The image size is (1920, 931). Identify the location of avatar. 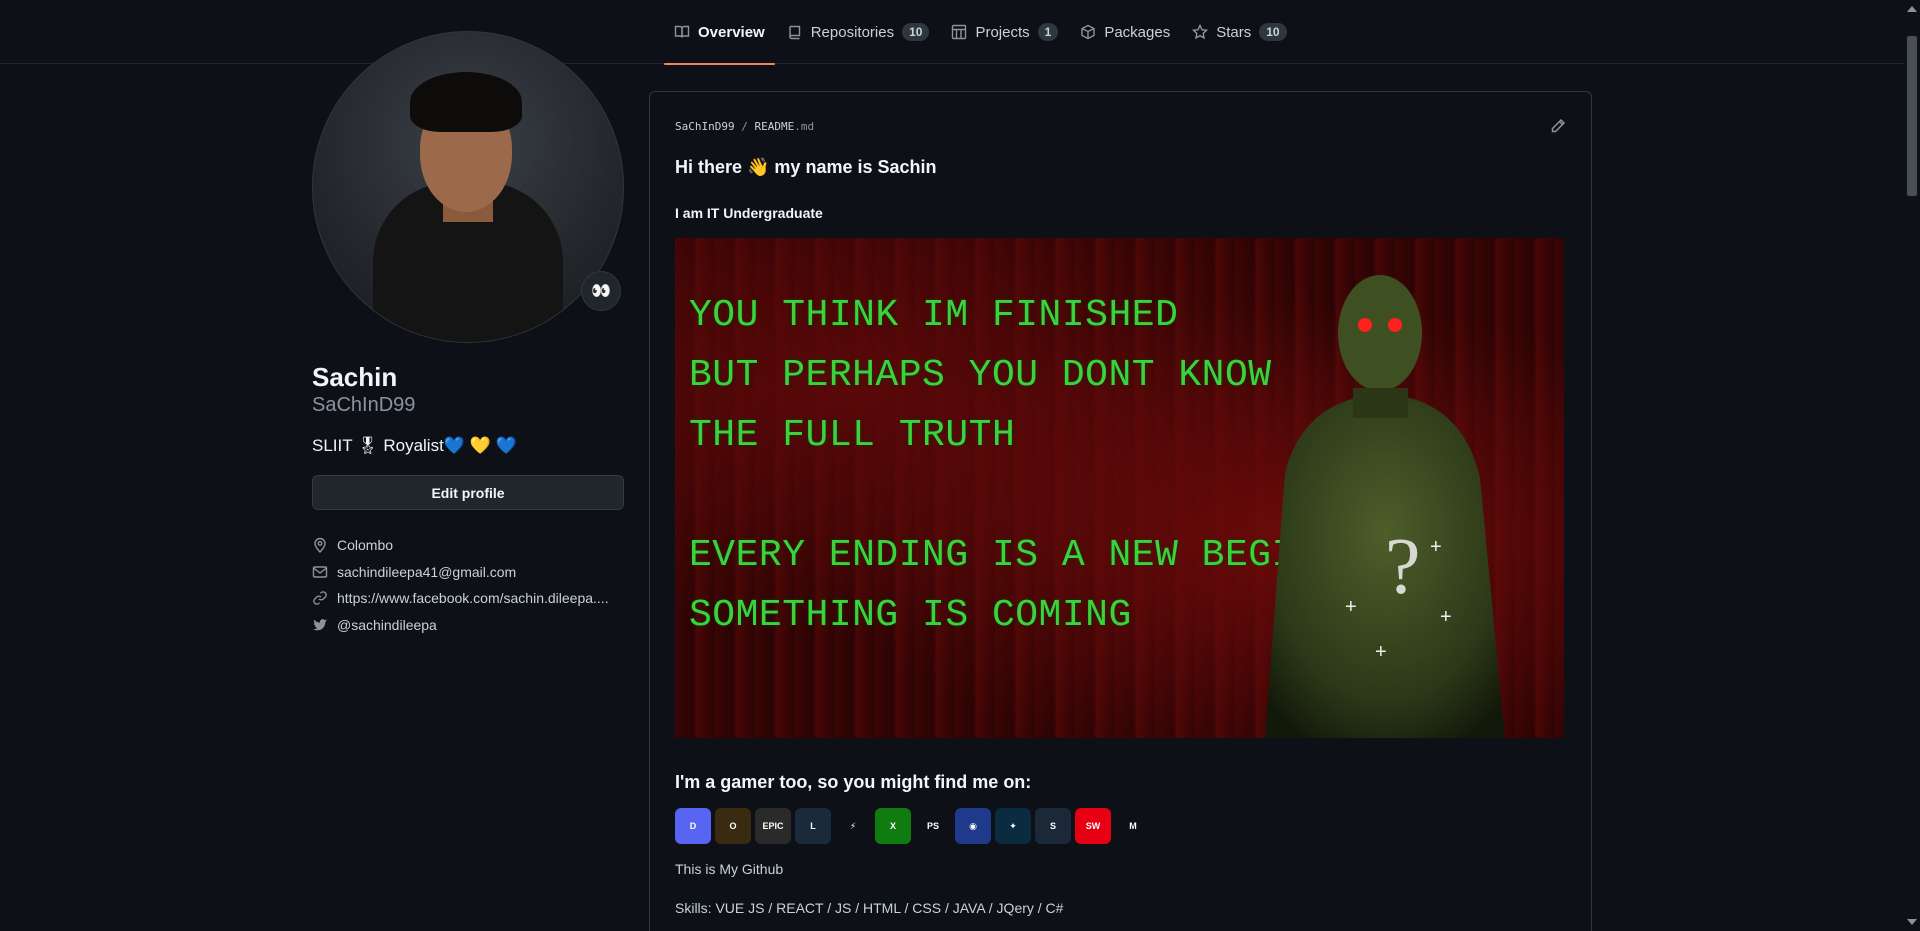
(468, 187).